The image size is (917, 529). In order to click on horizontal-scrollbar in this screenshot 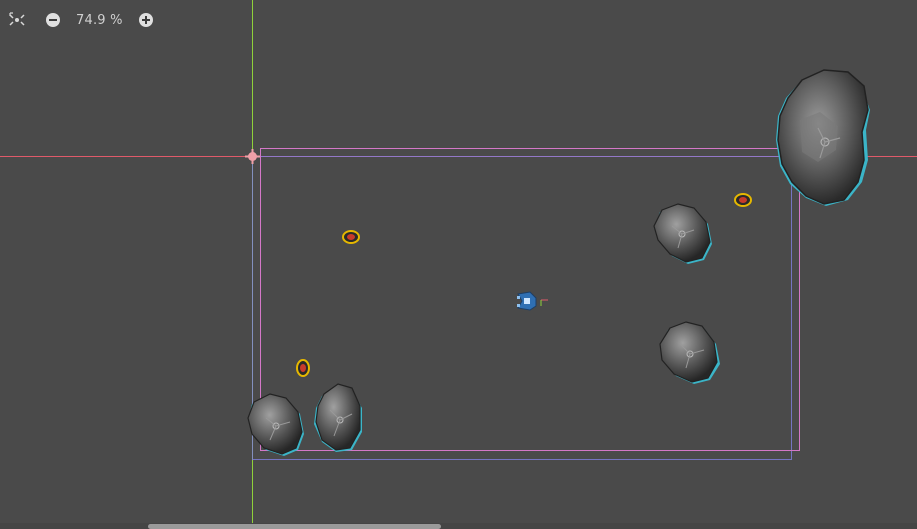, I will do `click(458, 526)`.